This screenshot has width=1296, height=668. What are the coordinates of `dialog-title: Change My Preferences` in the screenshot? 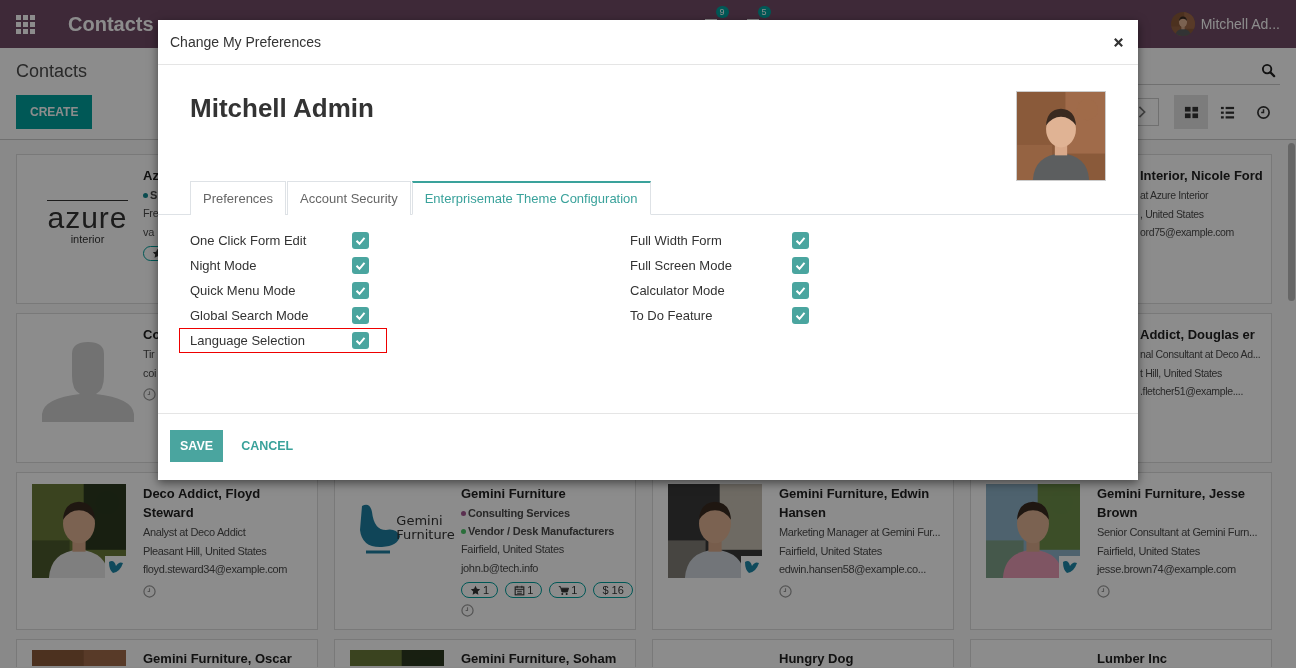 It's located at (245, 42).